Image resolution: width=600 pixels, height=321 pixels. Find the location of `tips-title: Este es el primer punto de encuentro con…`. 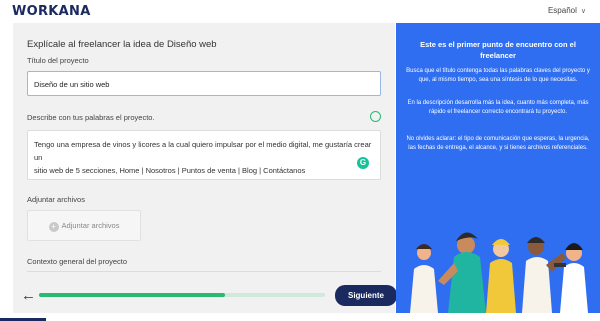

tips-title: Este es el primer punto de encuentro con… is located at coordinates (498, 50).